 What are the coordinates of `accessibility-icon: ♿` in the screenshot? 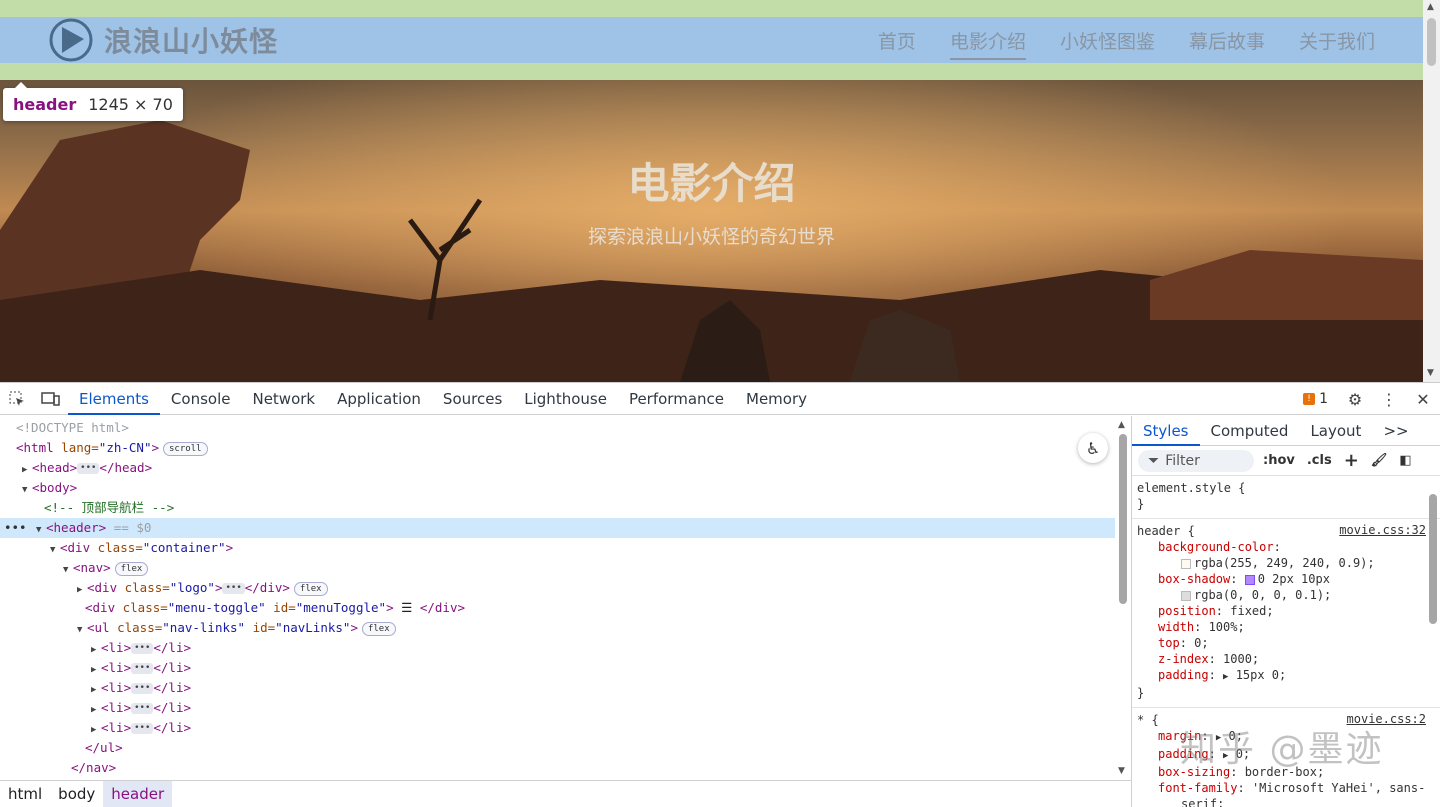 It's located at (1093, 448).